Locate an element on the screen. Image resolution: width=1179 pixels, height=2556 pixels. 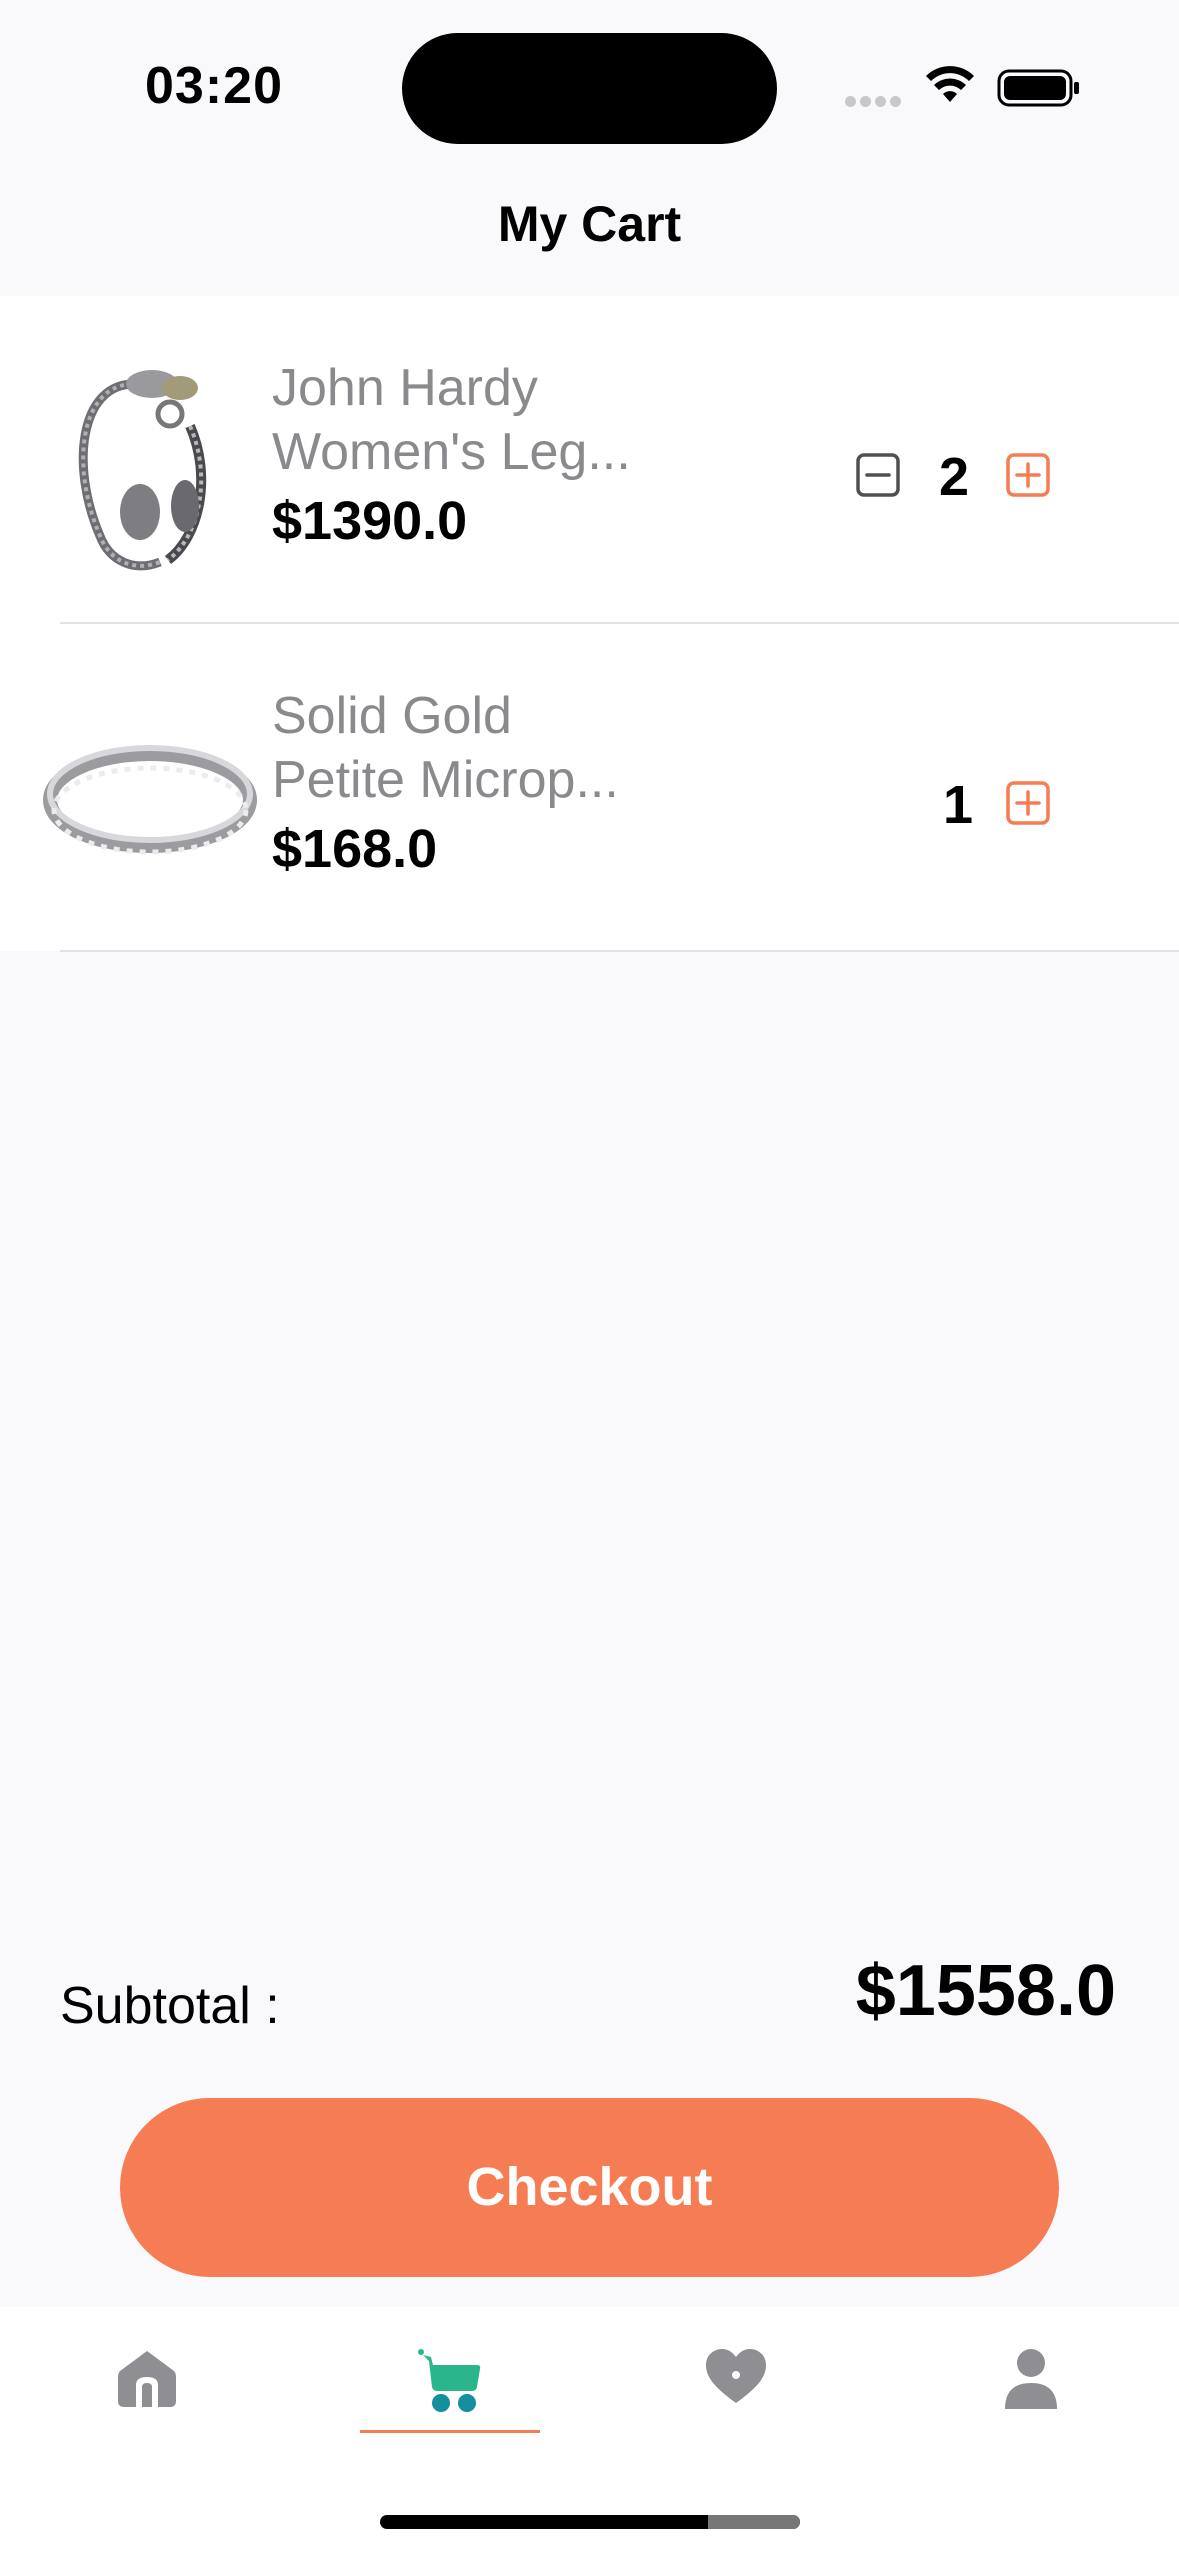
tab-profile is located at coordinates (1031, 2377).